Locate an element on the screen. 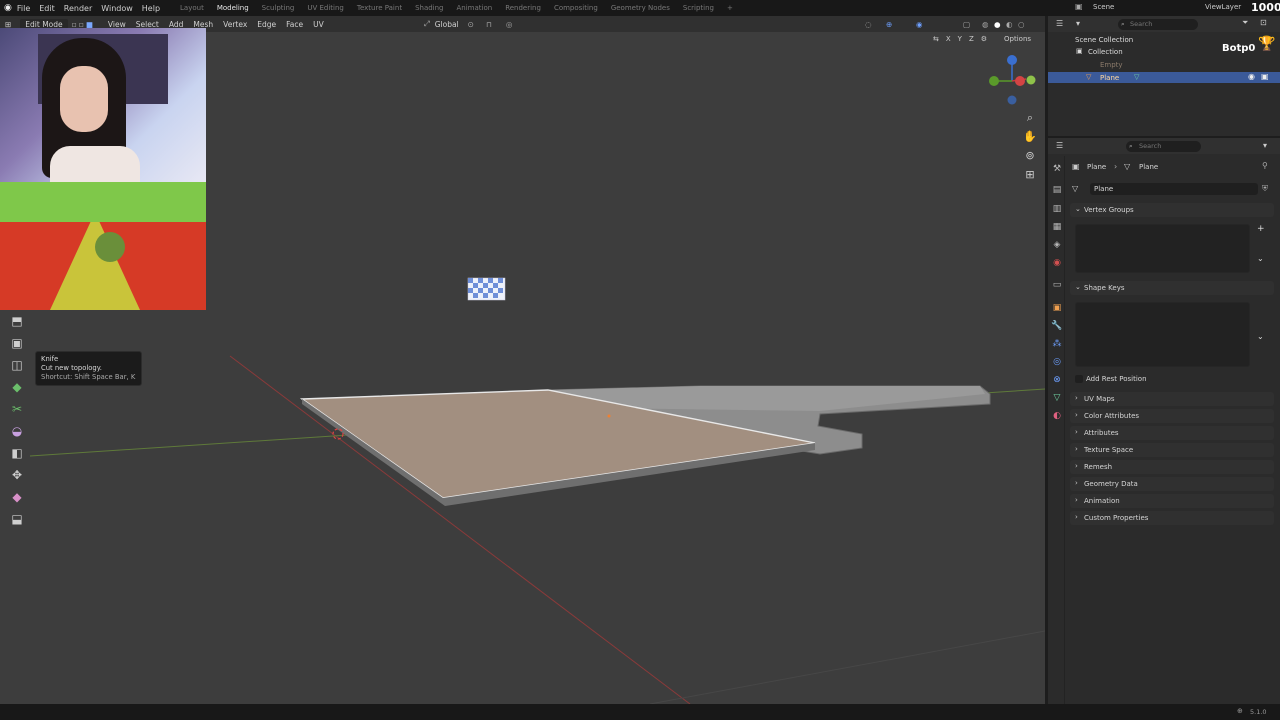  new-collection-icon: ⊡ is located at coordinates (1263, 22).